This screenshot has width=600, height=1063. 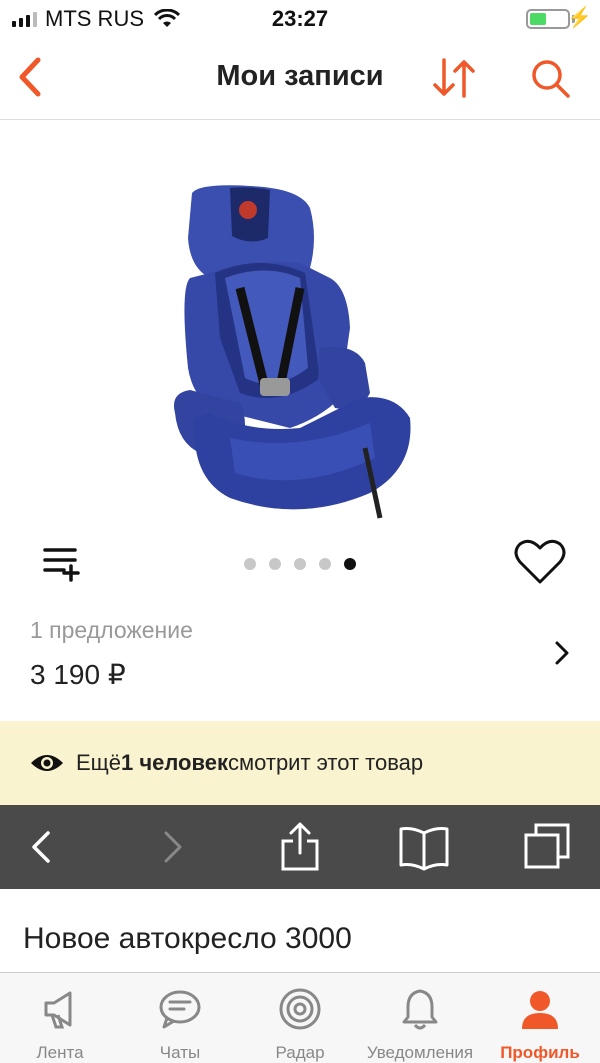 What do you see at coordinates (60, 1052) in the screenshot?
I see `tab-label: Лента` at bounding box center [60, 1052].